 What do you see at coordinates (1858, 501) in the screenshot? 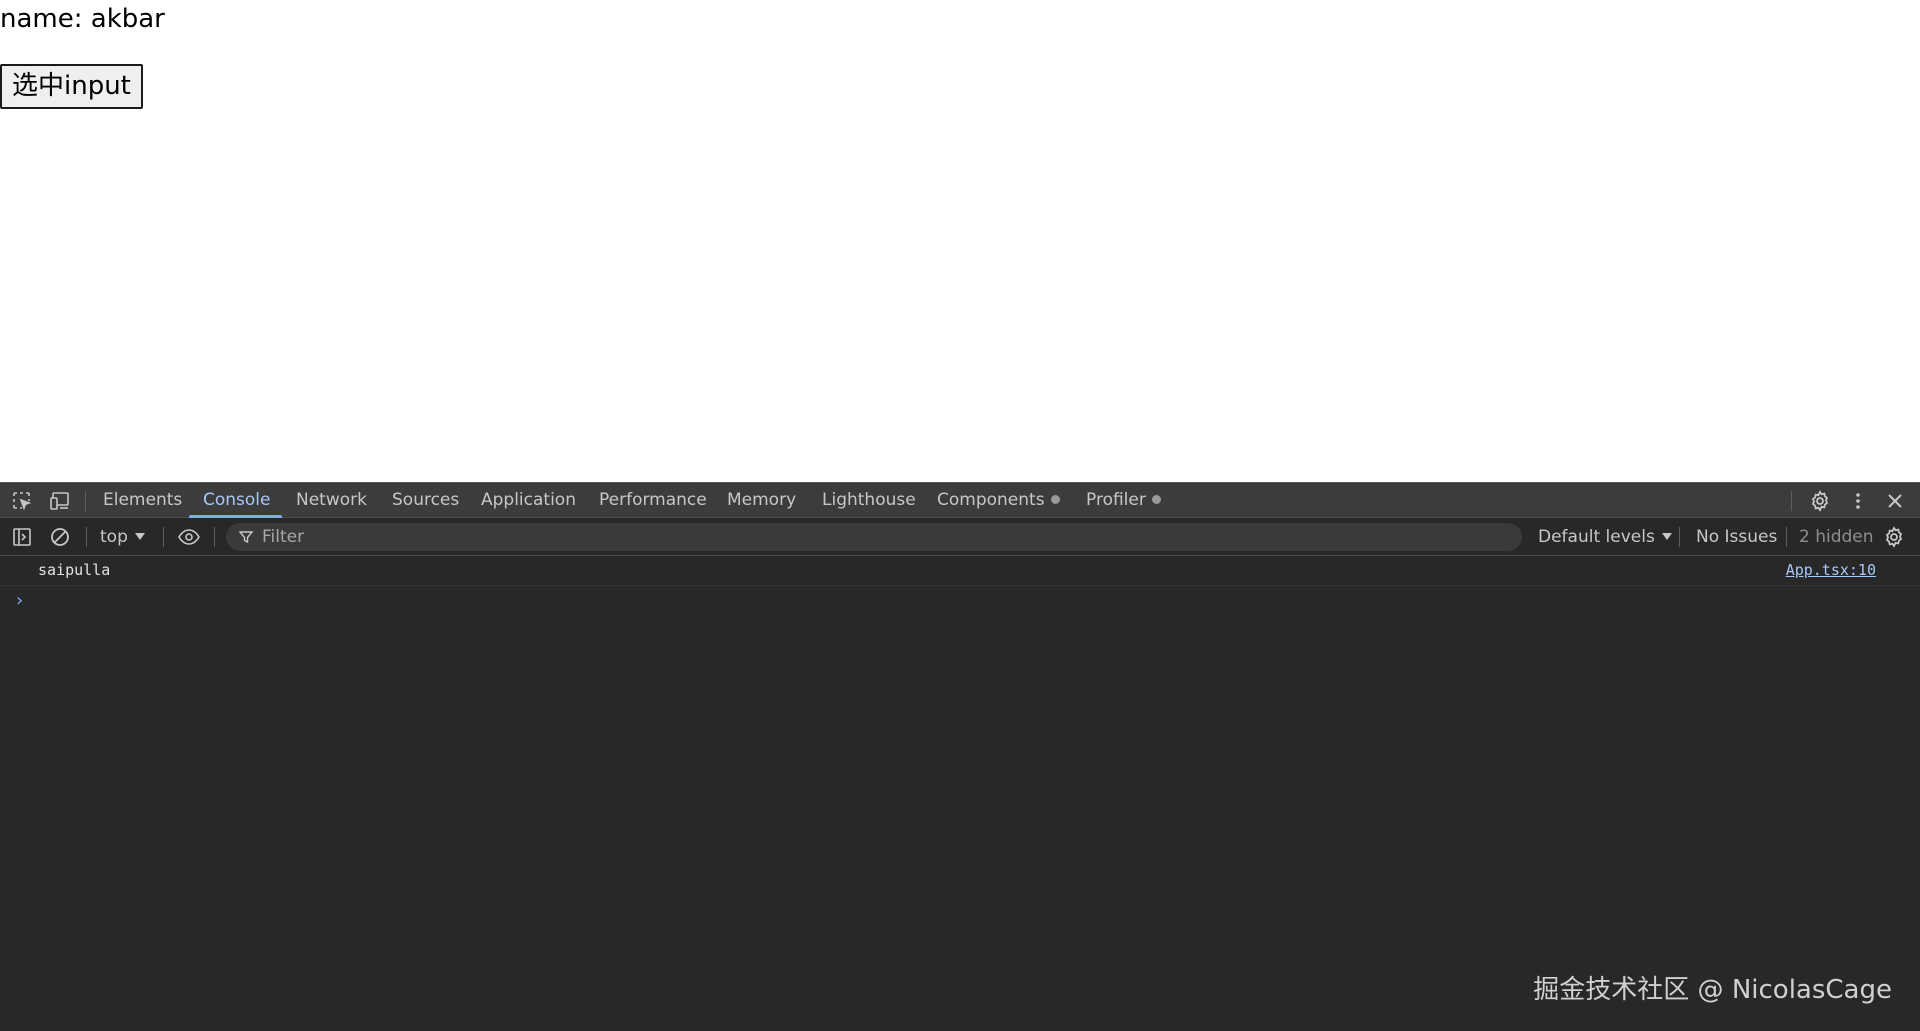
I see `kebab-menu-icon` at bounding box center [1858, 501].